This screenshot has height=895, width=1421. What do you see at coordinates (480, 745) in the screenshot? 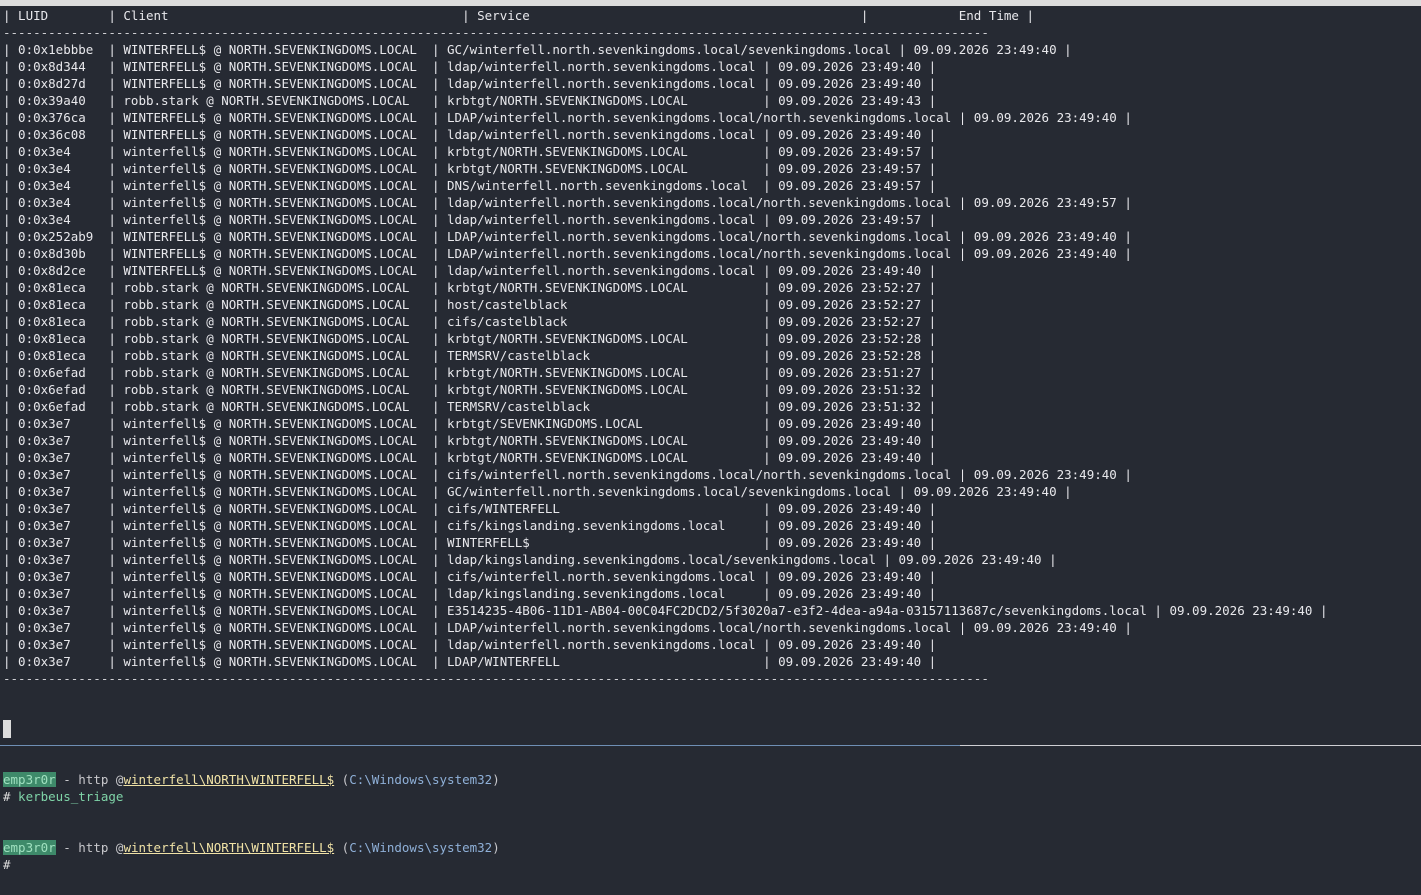
I see `pane-divider-accent` at bounding box center [480, 745].